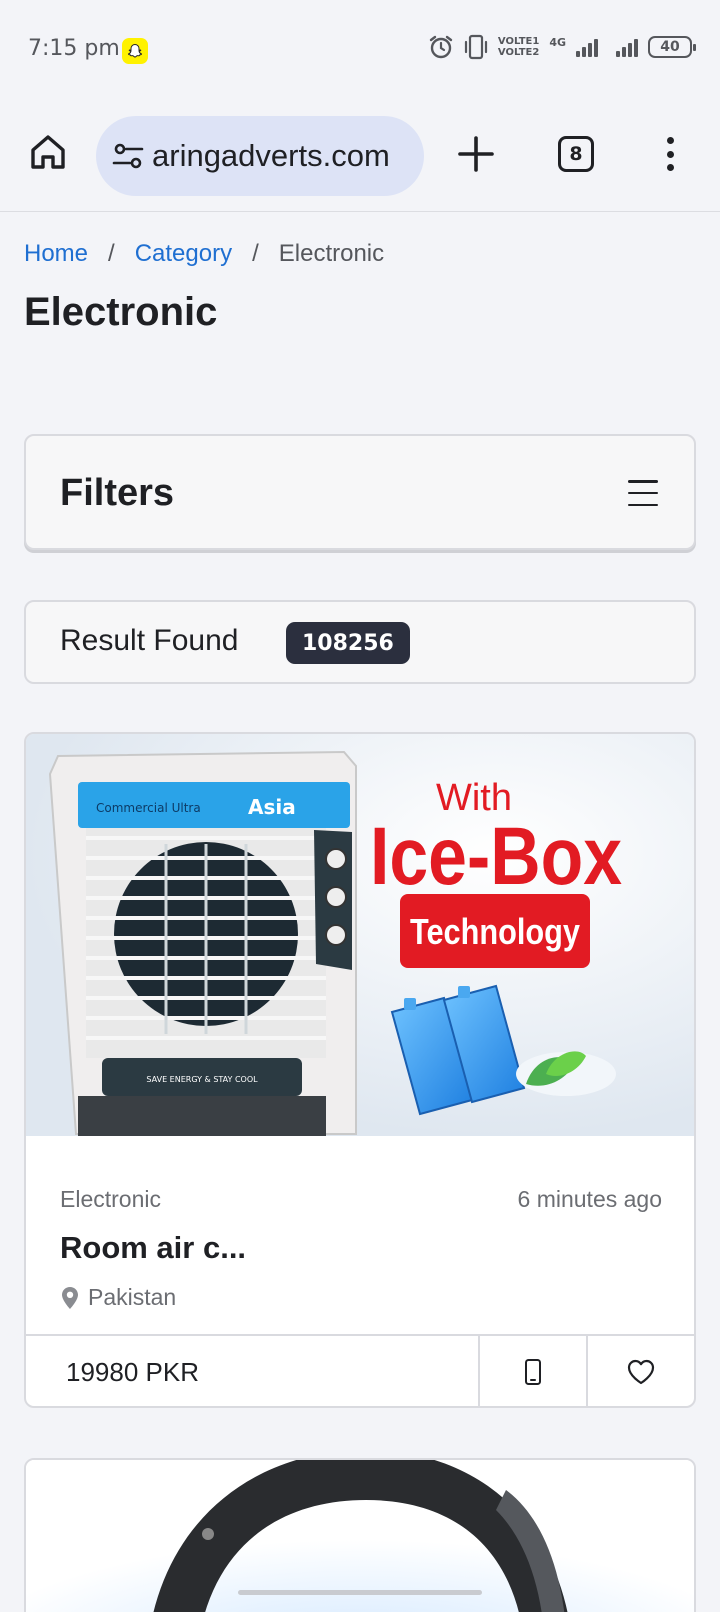 This screenshot has height=1612, width=720. What do you see at coordinates (48, 152) in the screenshot?
I see `home-icon` at bounding box center [48, 152].